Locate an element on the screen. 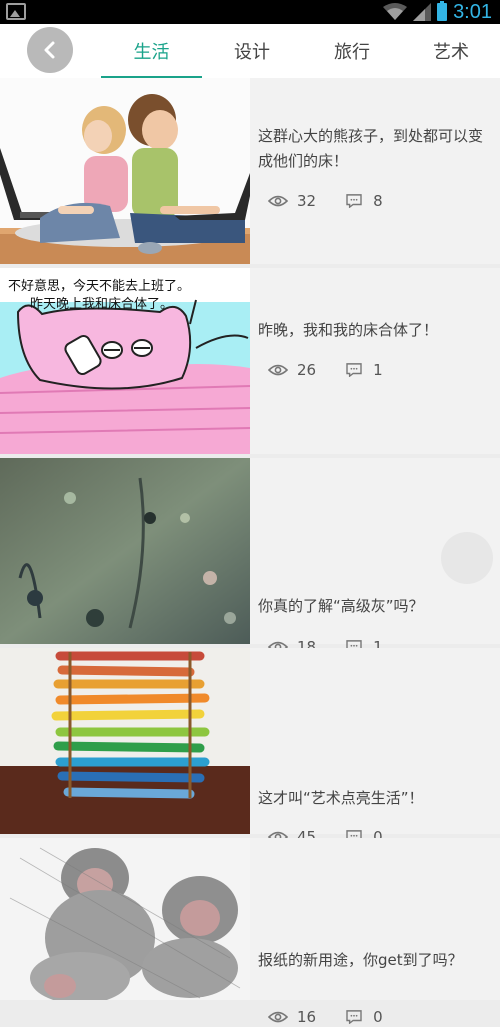 The height and width of the screenshot is (1027, 500). article-title: 你真的了解“高级灰”吗？ is located at coordinates (376, 606).